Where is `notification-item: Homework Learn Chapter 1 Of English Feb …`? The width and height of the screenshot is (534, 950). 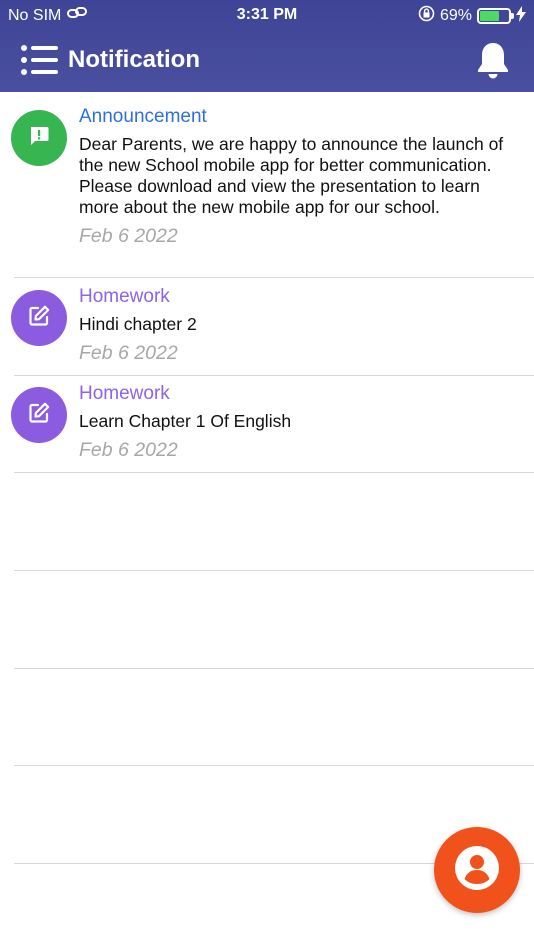
notification-item: Homework Learn Chapter 1 Of English Feb … is located at coordinates (267, 424).